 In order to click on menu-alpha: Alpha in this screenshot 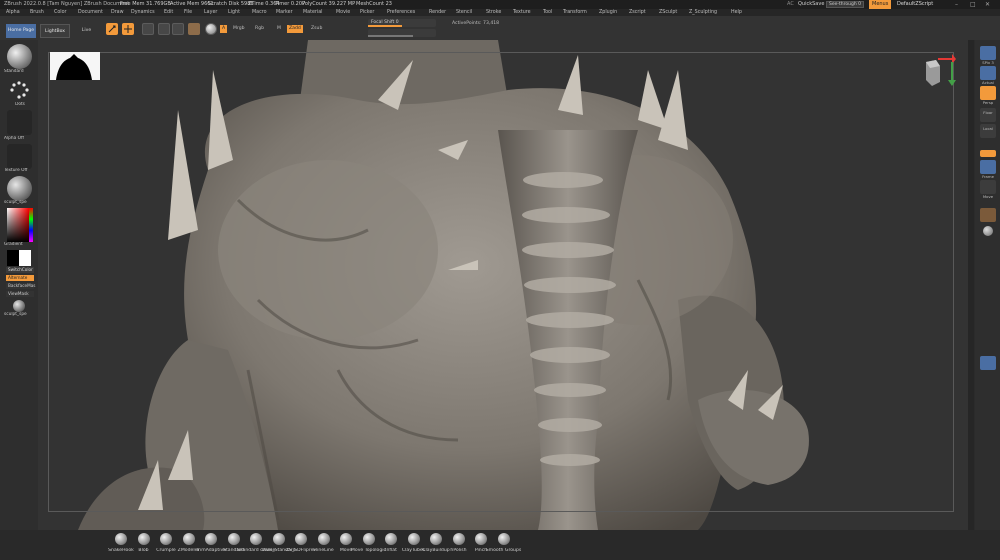, I will do `click(13, 12)`.